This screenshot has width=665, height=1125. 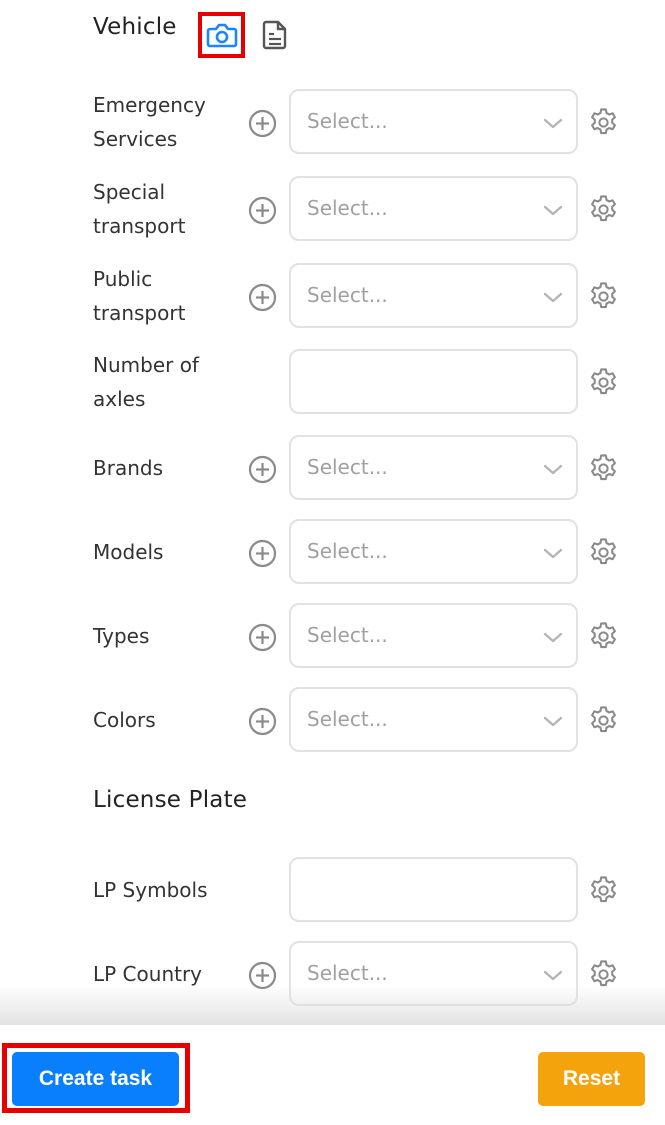 What do you see at coordinates (128, 468) in the screenshot?
I see `field-label: Brands` at bounding box center [128, 468].